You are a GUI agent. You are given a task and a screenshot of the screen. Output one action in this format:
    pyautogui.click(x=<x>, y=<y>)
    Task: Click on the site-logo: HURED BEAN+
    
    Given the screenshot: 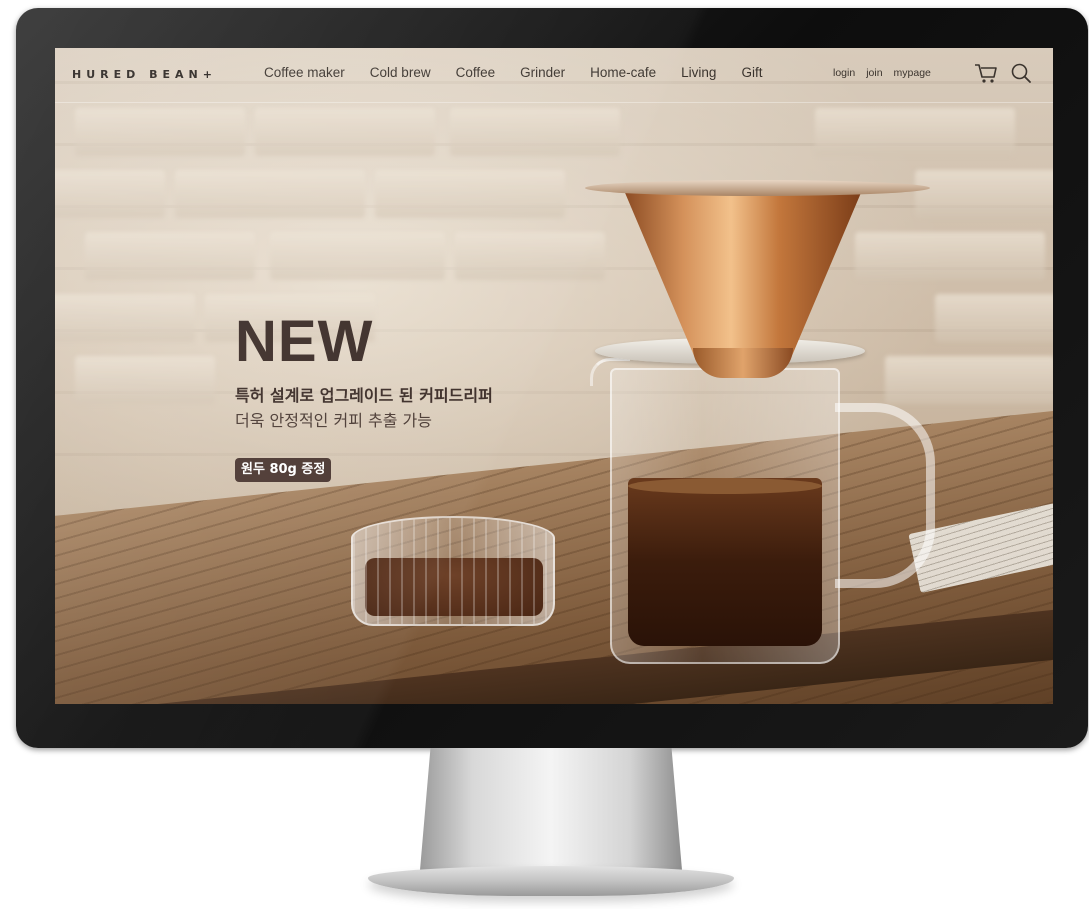 What is the action you would take?
    pyautogui.click(x=144, y=74)
    